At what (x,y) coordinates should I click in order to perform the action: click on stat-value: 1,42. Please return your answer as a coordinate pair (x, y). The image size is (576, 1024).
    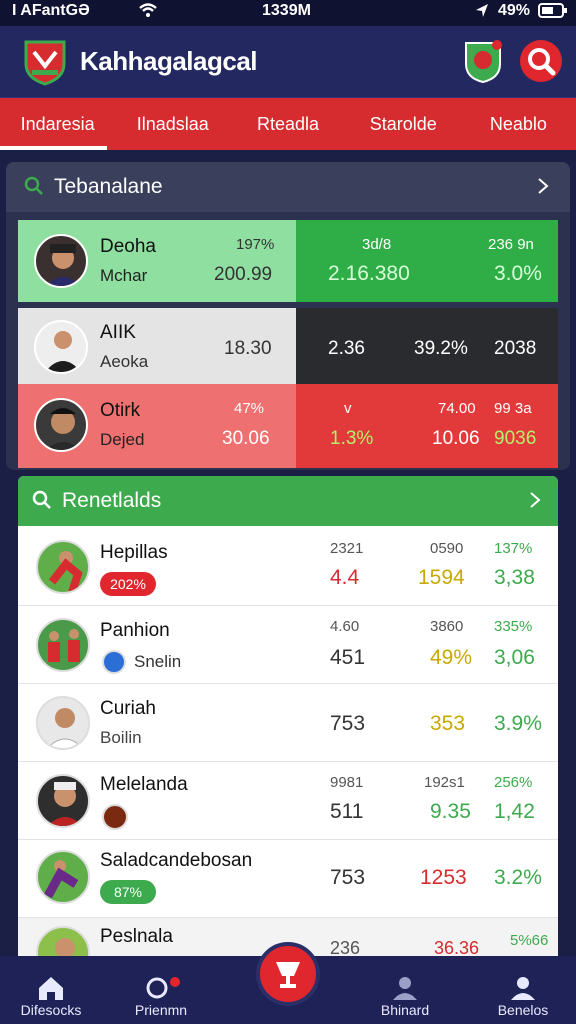
    Looking at the image, I should click on (514, 811).